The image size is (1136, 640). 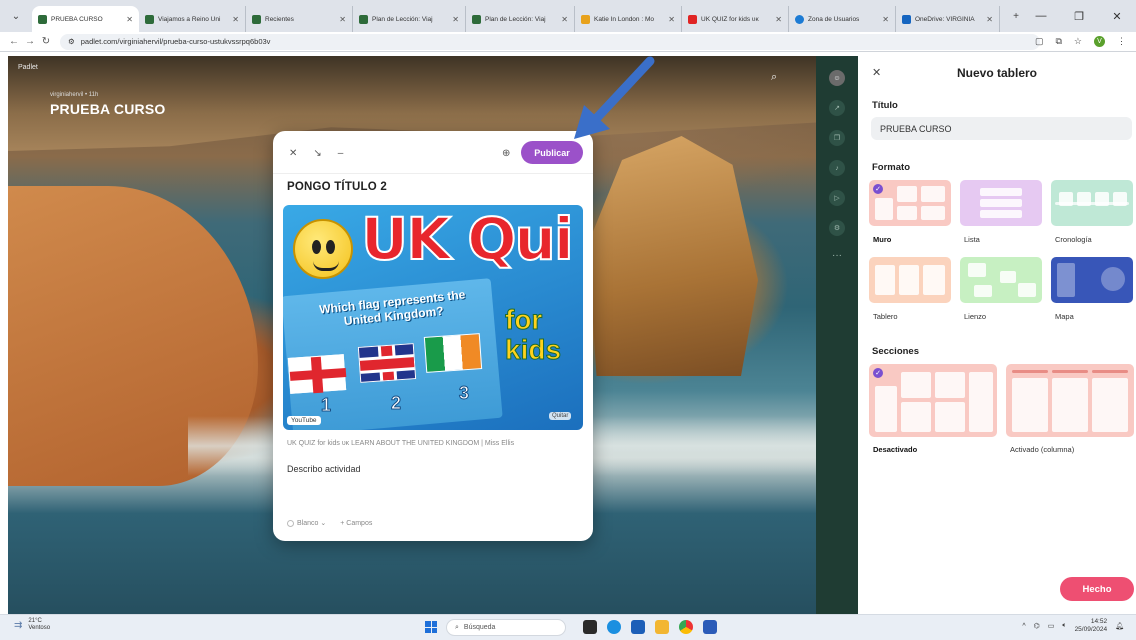 What do you see at coordinates (14, 41) in the screenshot?
I see `back-icon: ←` at bounding box center [14, 41].